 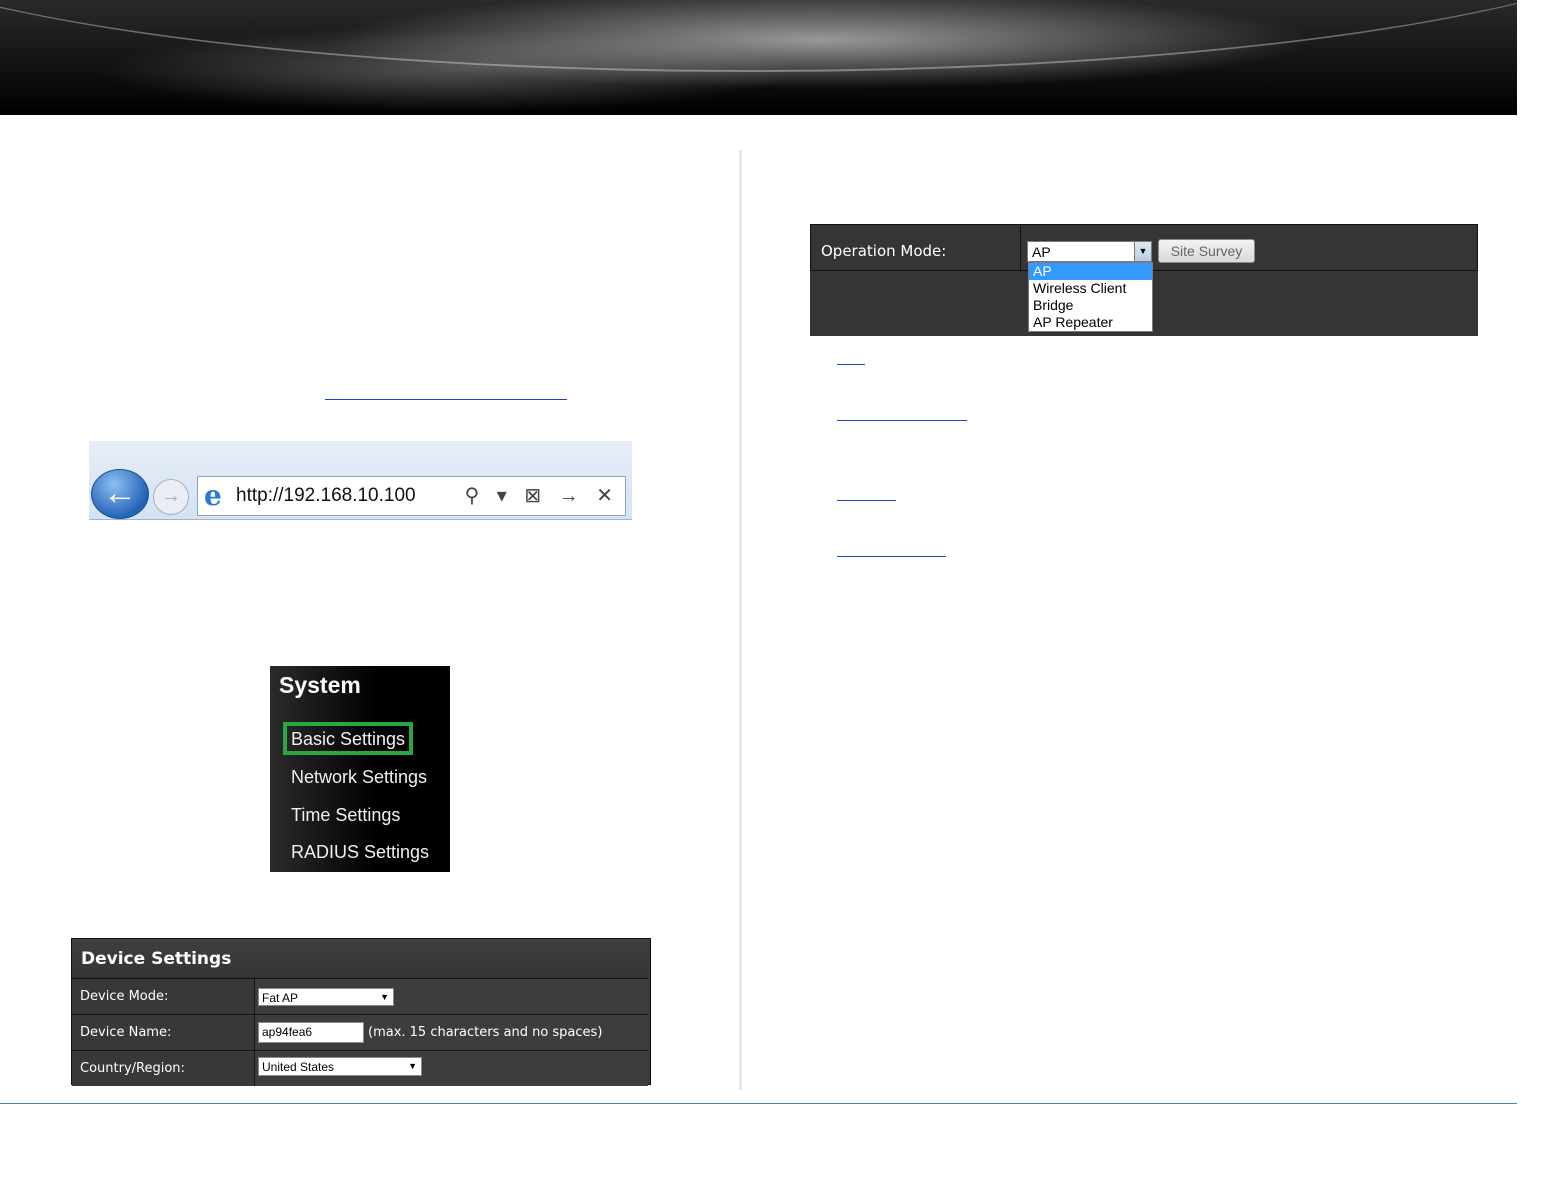 I want to click on country-select: United States ▼, so click(x=340, y=1066).